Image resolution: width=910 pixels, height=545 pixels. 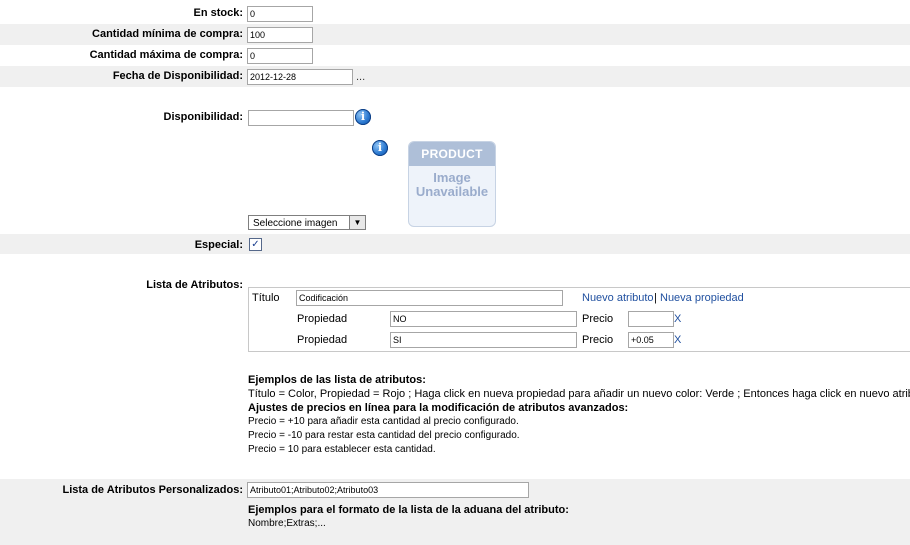 I want to click on chevron-down-icon: ▼, so click(x=357, y=222).